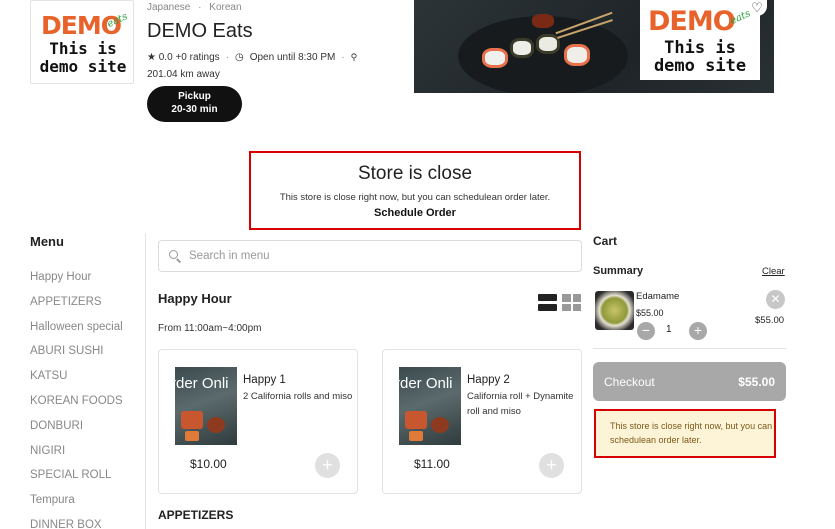  What do you see at coordinates (76, 282) in the screenshot?
I see `menu-category-item: Happy Hour` at bounding box center [76, 282].